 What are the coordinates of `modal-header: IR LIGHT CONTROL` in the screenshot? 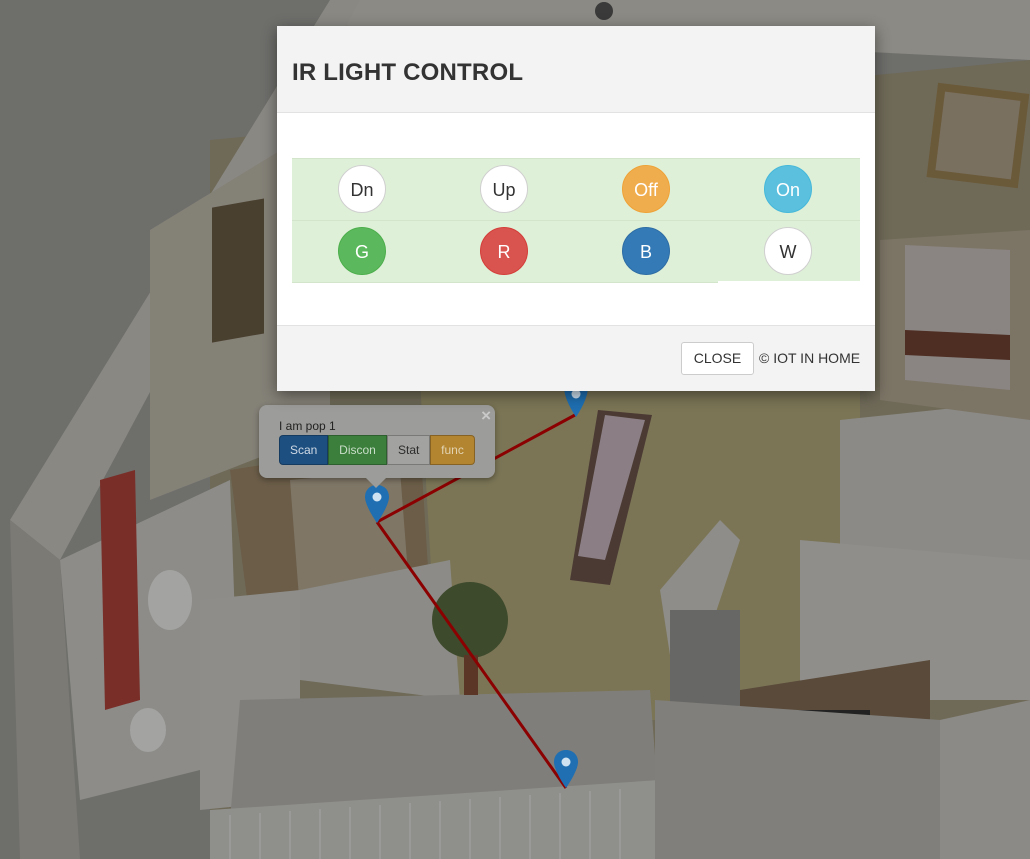 It's located at (576, 69).